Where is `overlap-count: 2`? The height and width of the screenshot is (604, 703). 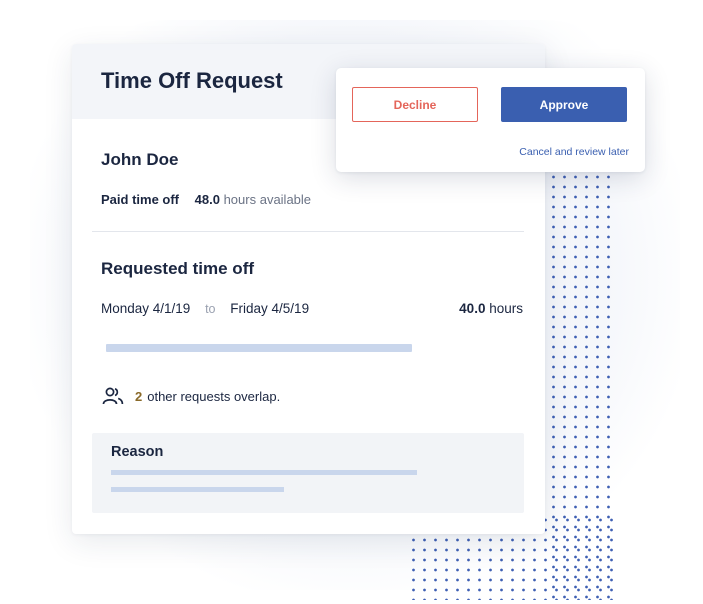 overlap-count: 2 is located at coordinates (139, 396).